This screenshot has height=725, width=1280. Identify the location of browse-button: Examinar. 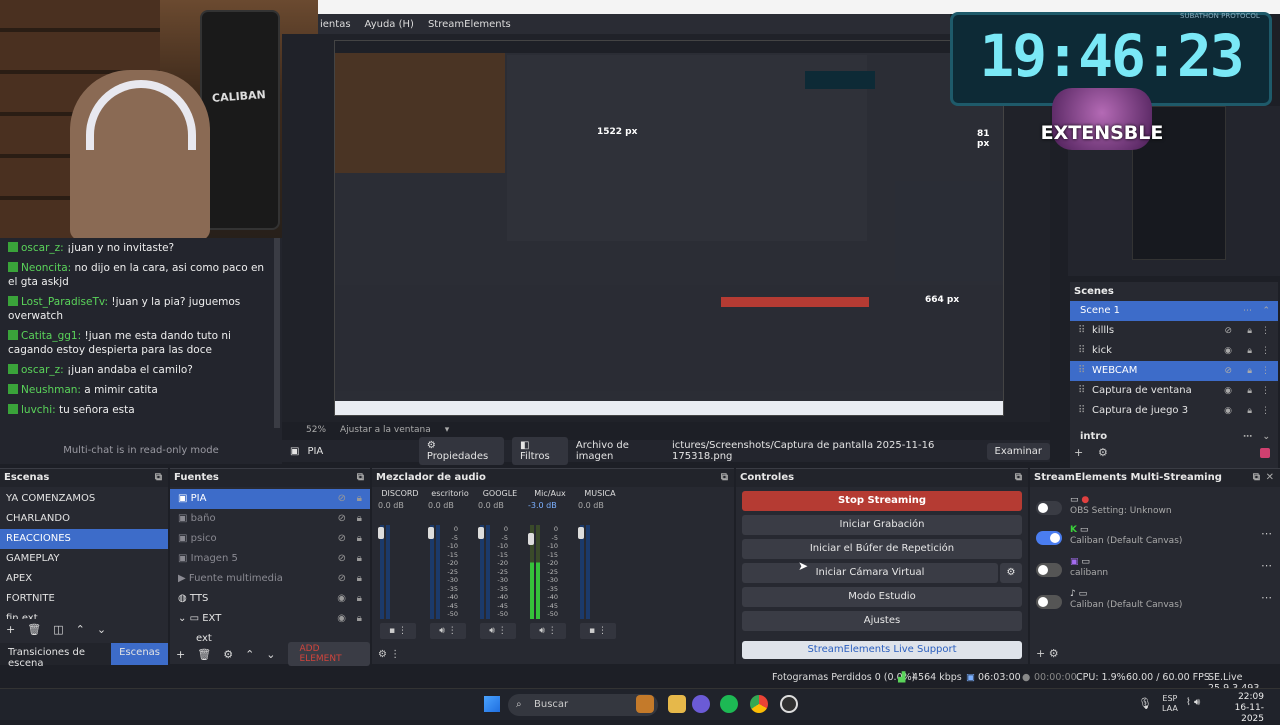
(1018, 451).